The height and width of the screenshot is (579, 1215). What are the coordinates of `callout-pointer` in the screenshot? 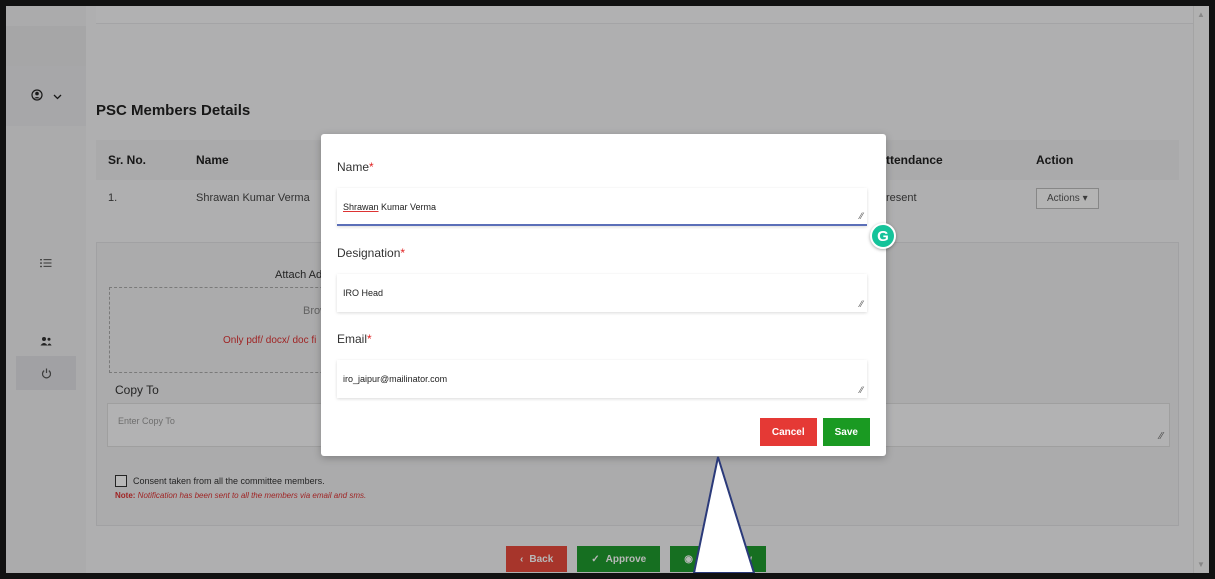 It's located at (724, 514).